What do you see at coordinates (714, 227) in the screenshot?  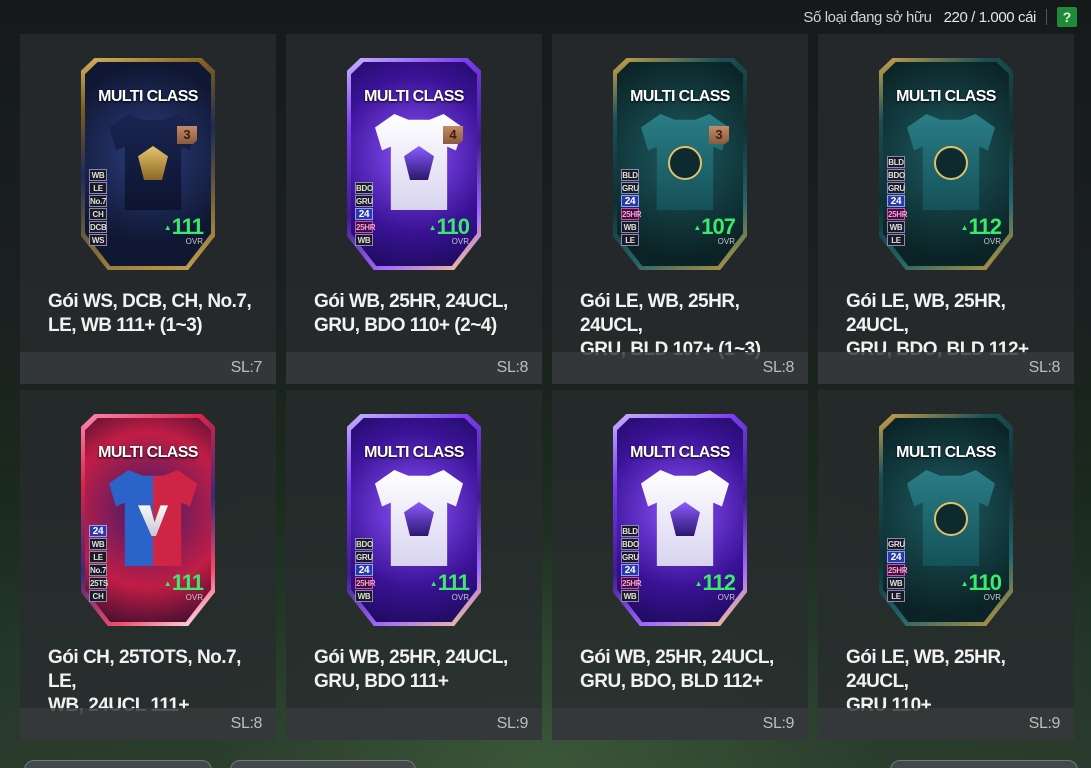 I see `ovr-value: 107` at bounding box center [714, 227].